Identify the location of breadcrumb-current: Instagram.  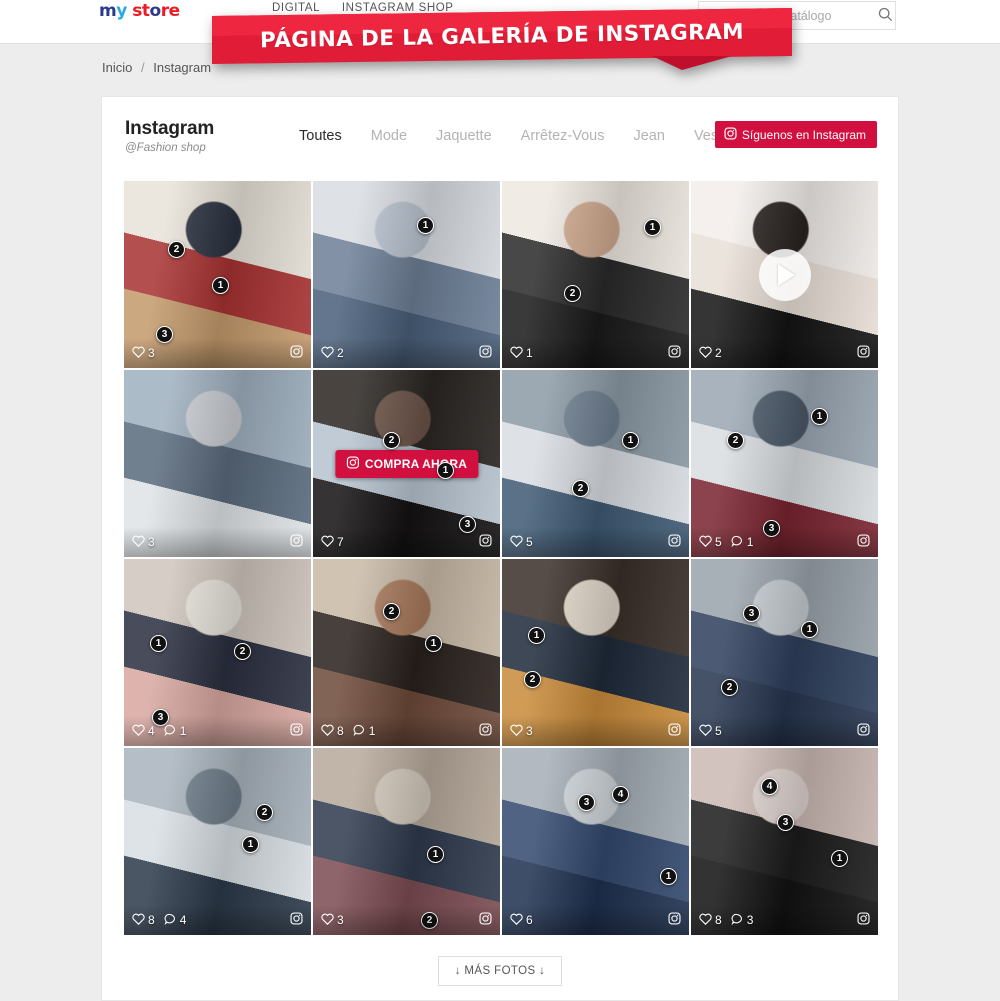
(182, 67).